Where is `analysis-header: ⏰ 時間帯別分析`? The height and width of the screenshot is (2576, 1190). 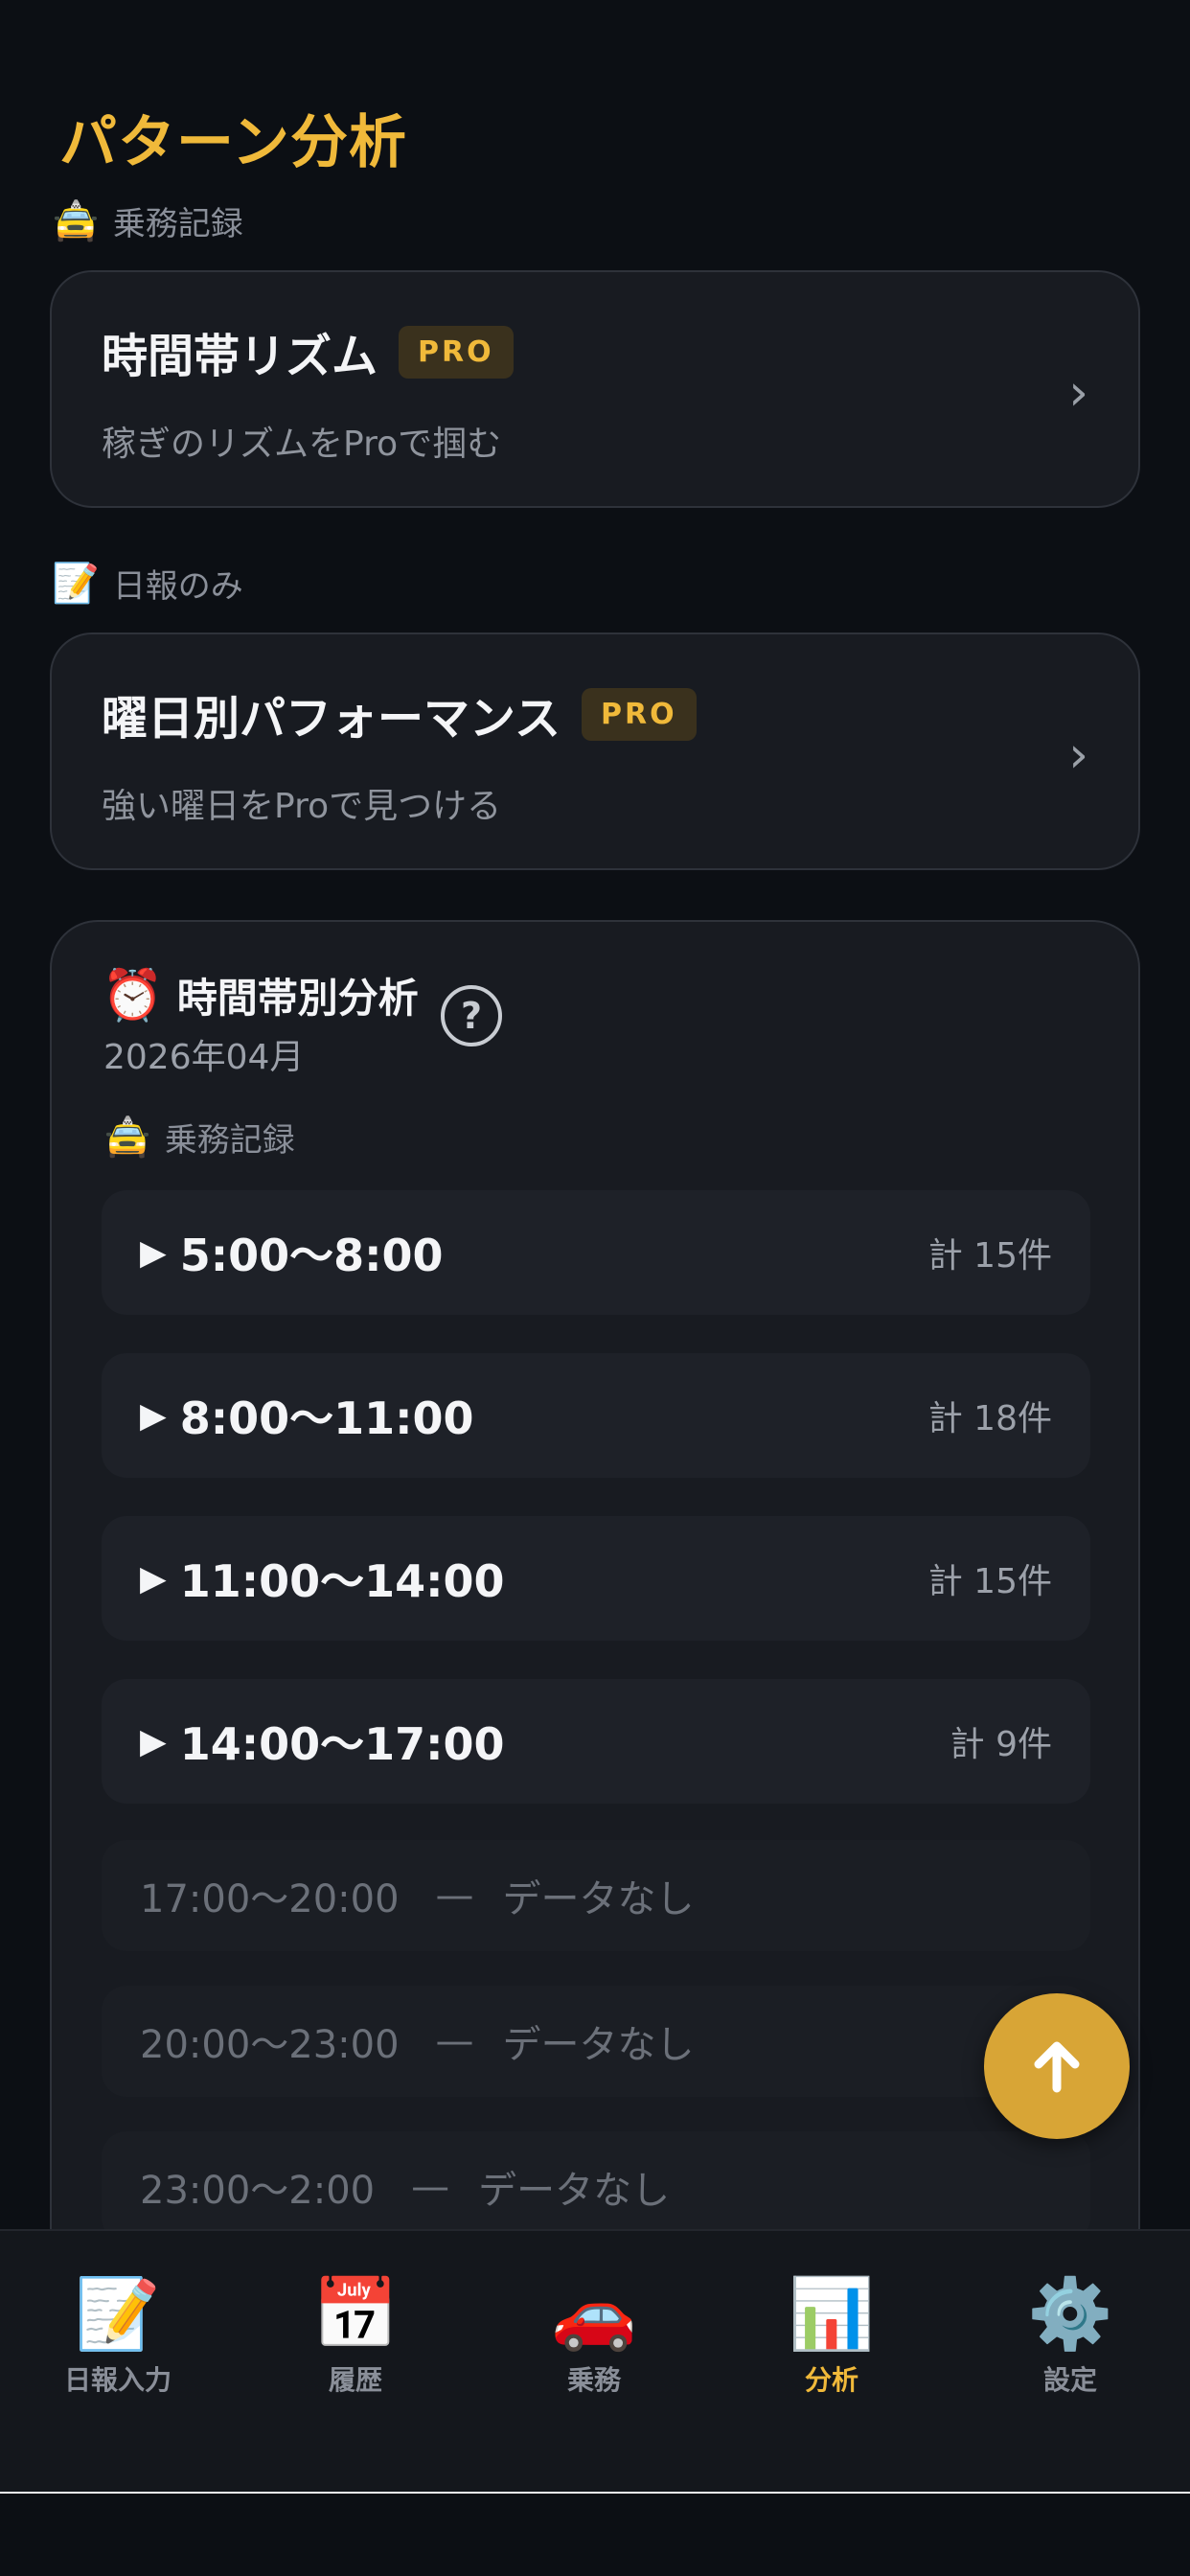
analysis-header: ⏰ 時間帯別分析 is located at coordinates (261, 995).